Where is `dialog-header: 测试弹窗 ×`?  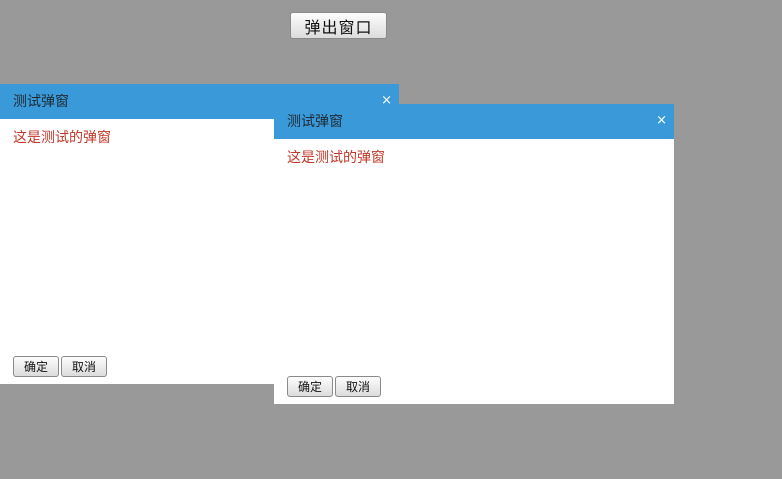 dialog-header: 测试弹窗 × is located at coordinates (474, 121).